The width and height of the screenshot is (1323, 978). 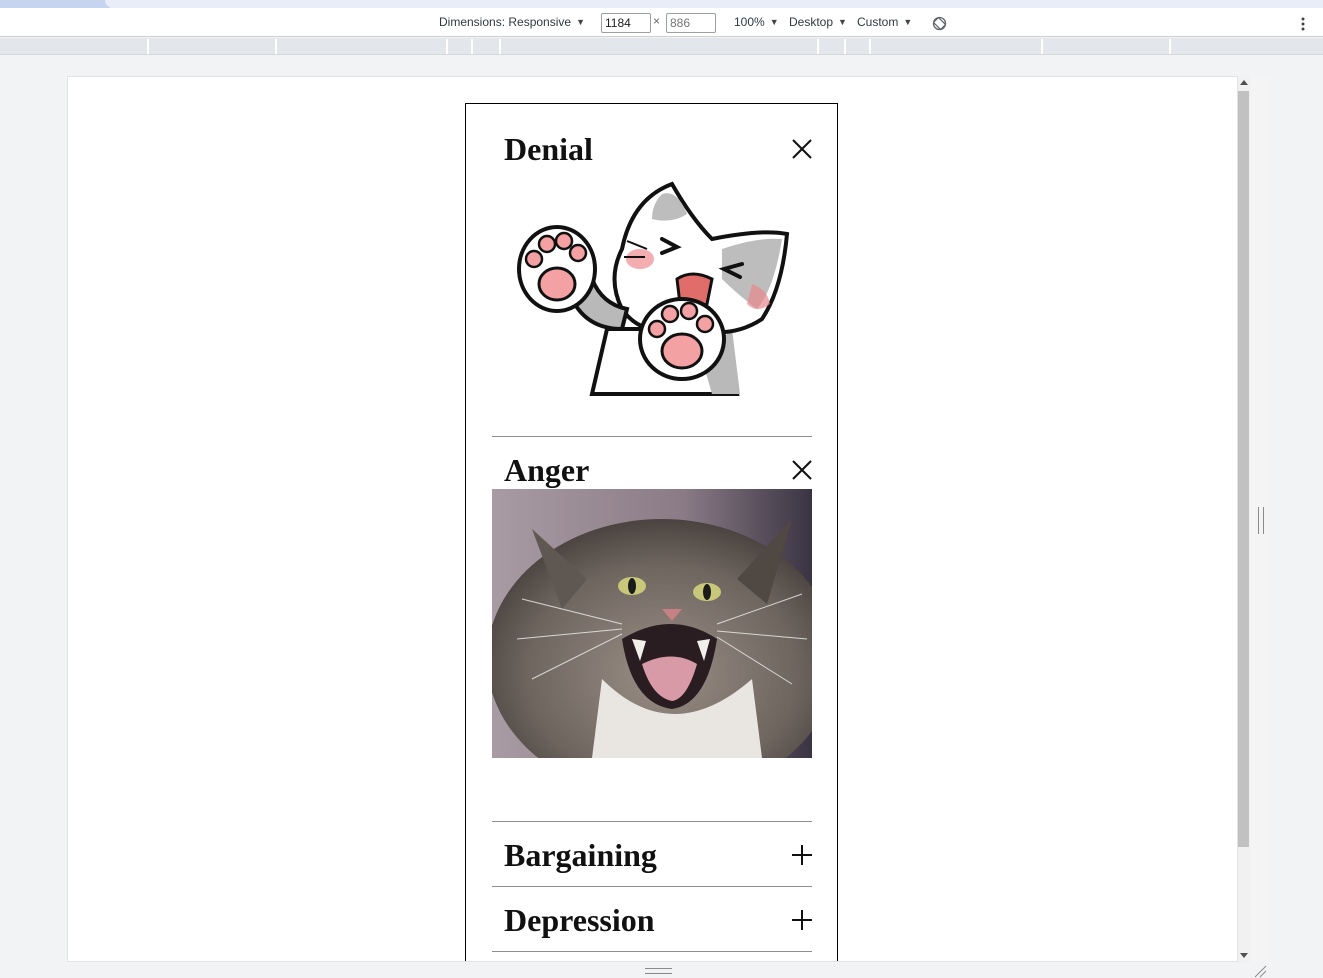 I want to click on vertical-scrollbar, so click(x=1244, y=519).